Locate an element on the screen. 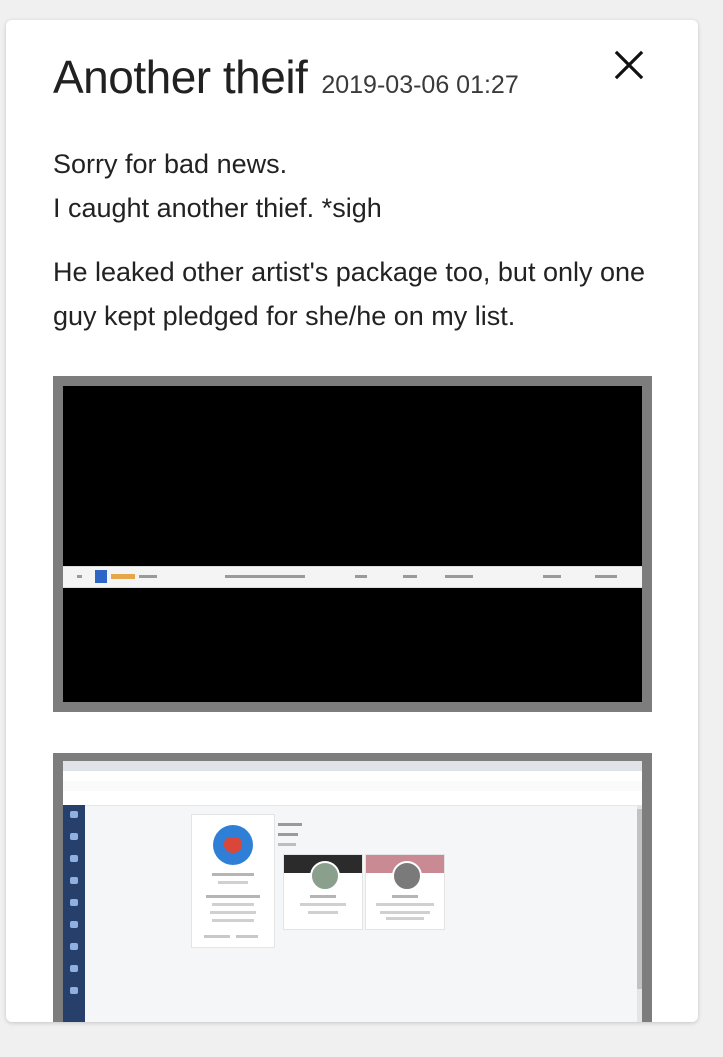  row-marker is located at coordinates (79, 576).